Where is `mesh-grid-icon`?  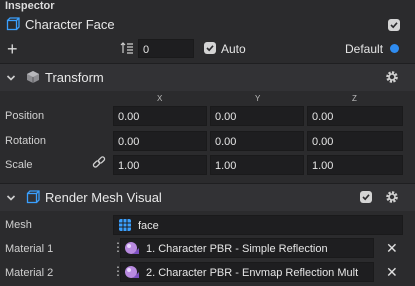
mesh-grid-icon is located at coordinates (125, 226).